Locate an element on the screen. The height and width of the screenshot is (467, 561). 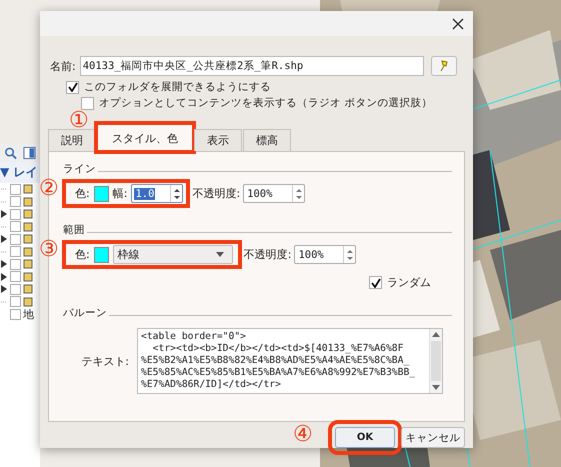
name-field: 40133_福岡市中央区_公共座標2系_筆R.shp is located at coordinates (252, 66).